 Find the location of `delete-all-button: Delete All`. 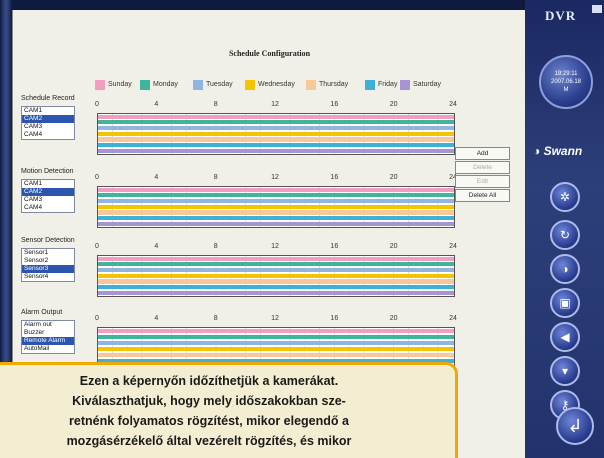

delete-all-button: Delete All is located at coordinates (482, 195).